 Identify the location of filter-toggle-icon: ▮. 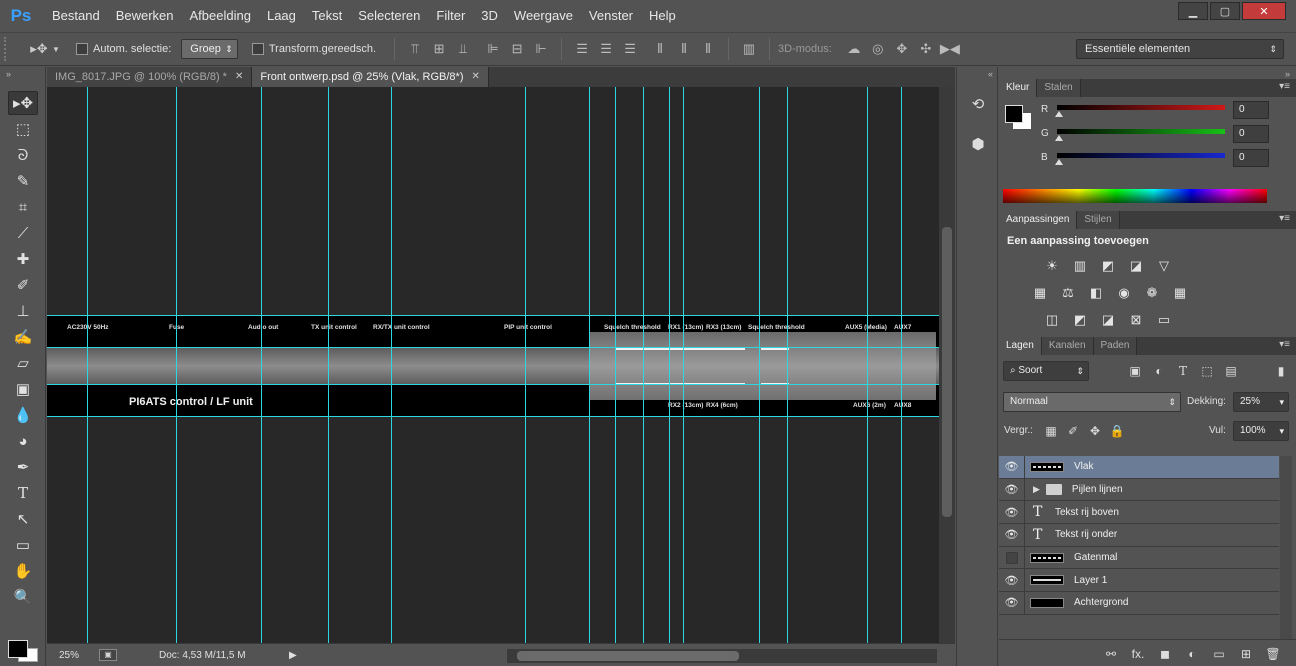
(1281, 371).